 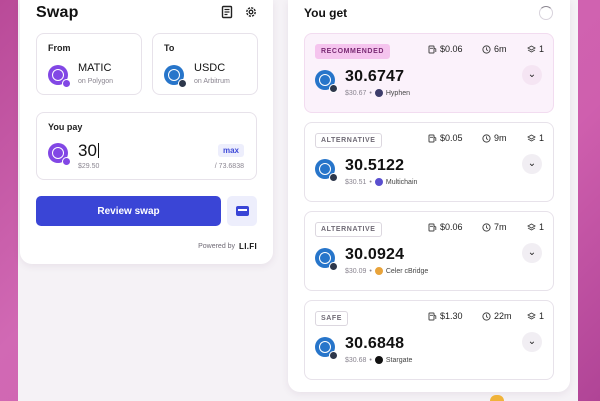 What do you see at coordinates (251, 12) in the screenshot?
I see `gear-icon` at bounding box center [251, 12].